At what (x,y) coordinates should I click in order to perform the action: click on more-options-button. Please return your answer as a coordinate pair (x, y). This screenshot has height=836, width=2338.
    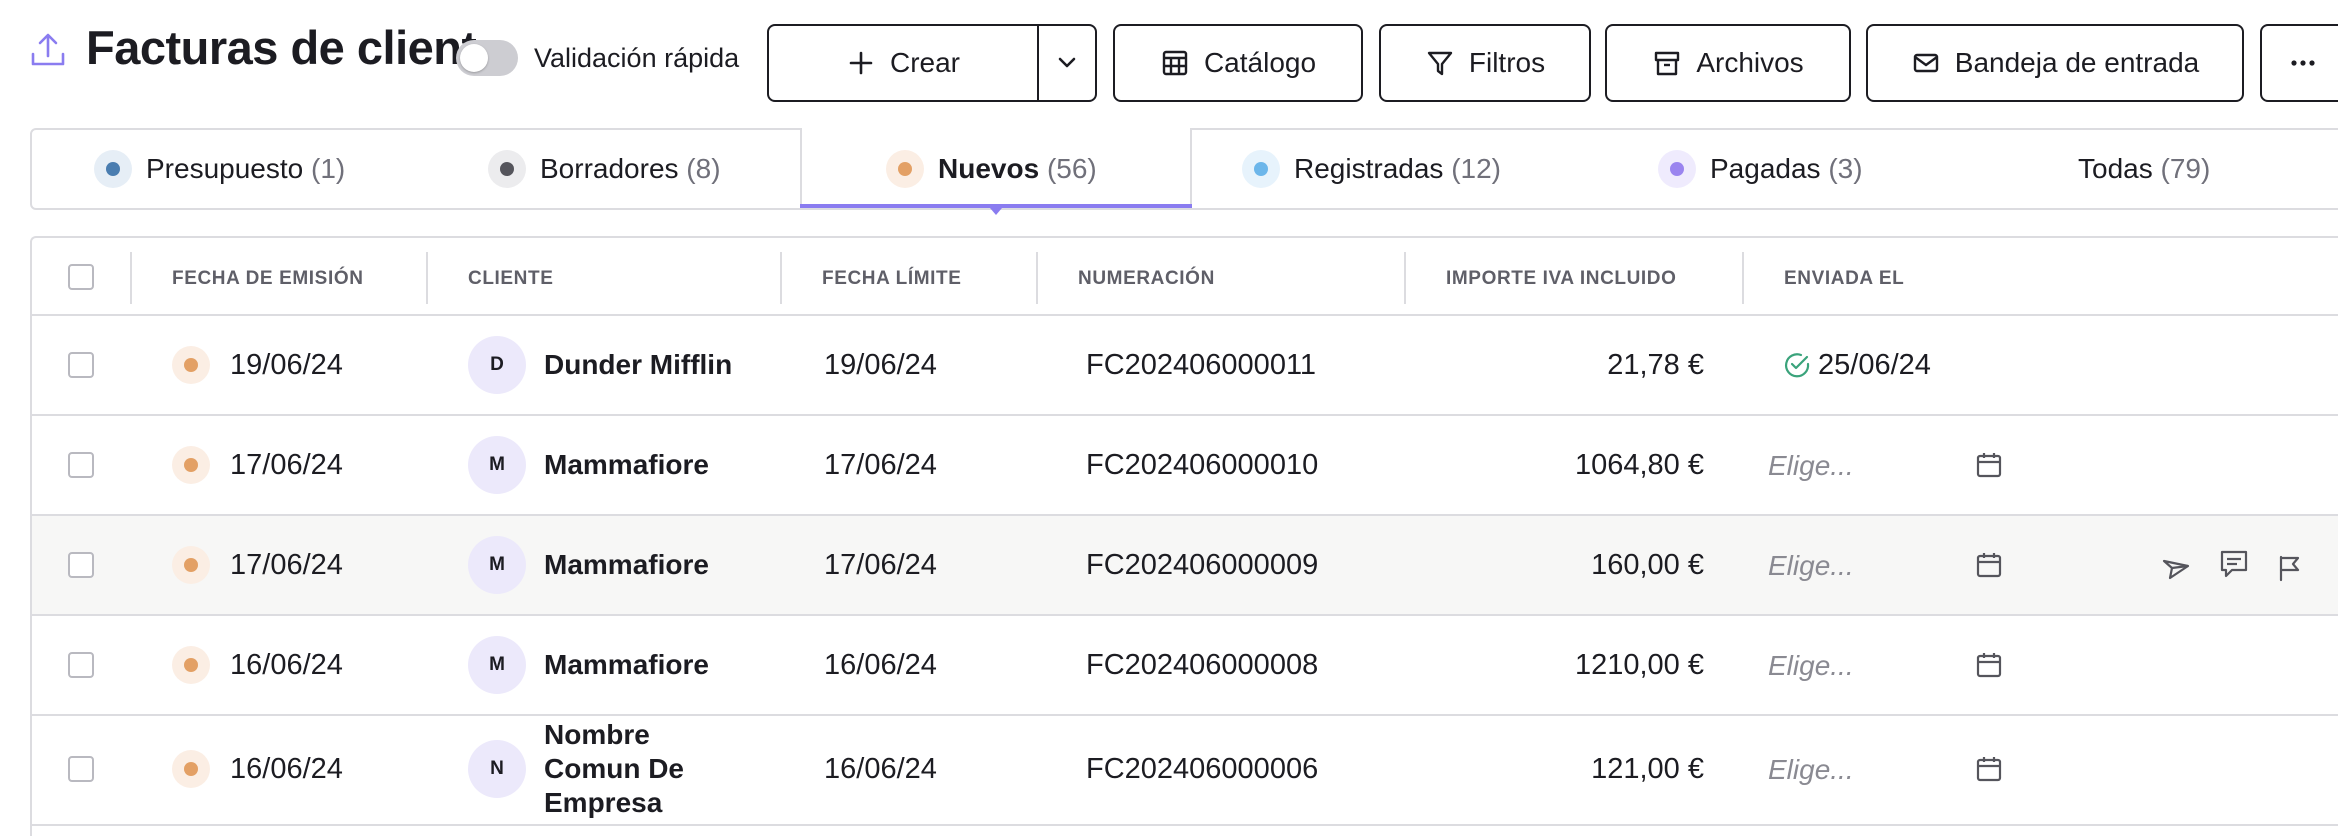
    Looking at the image, I should click on (2299, 63).